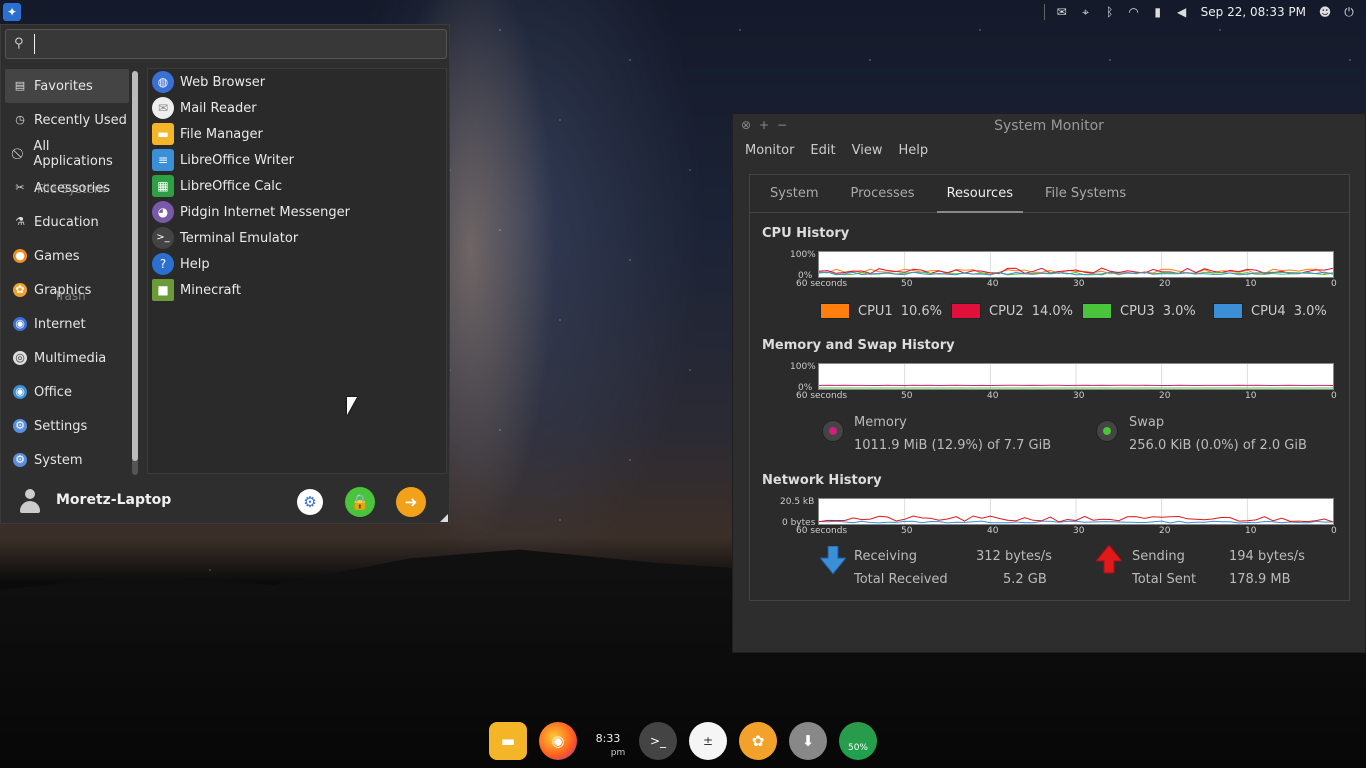 The width and height of the screenshot is (1366, 768). What do you see at coordinates (658, 741) in the screenshot?
I see `terminal-dock-icon: >_` at bounding box center [658, 741].